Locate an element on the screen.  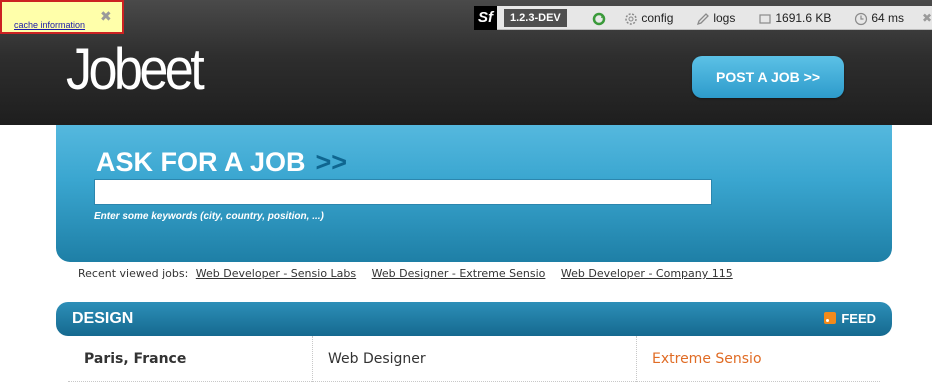
feed-label: FEED is located at coordinates (858, 318).